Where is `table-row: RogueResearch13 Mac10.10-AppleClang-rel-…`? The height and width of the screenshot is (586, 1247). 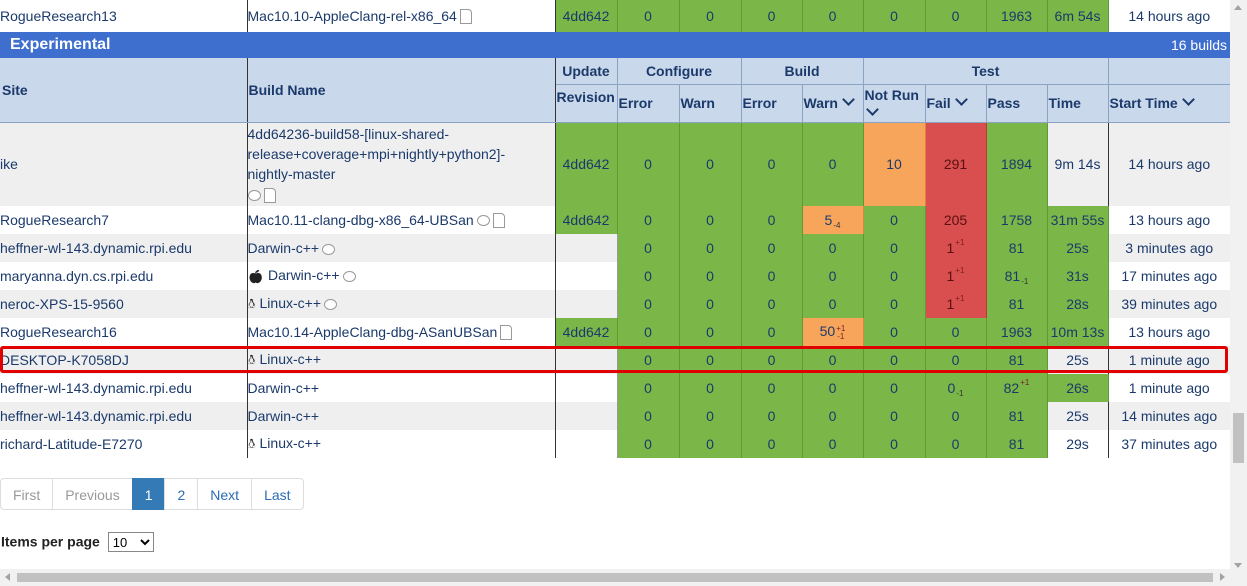 table-row: RogueResearch13 Mac10.10-AppleClang-rel-… is located at coordinates (615, 16).